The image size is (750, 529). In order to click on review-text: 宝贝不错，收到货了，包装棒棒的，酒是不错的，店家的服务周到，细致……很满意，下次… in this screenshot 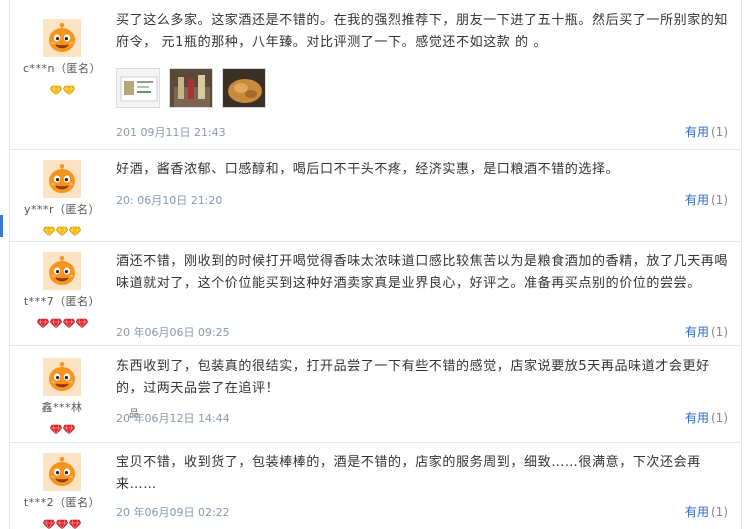, I will do `click(408, 473)`.